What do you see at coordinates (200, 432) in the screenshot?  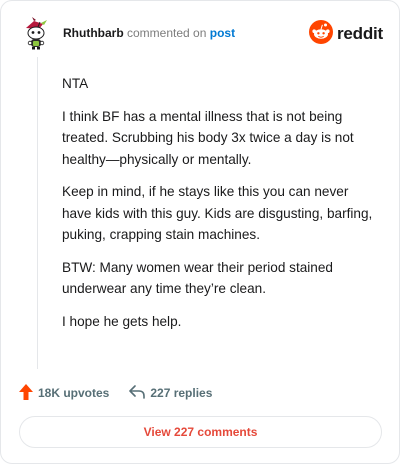 I see `view-comments-button: View 227 comments` at bounding box center [200, 432].